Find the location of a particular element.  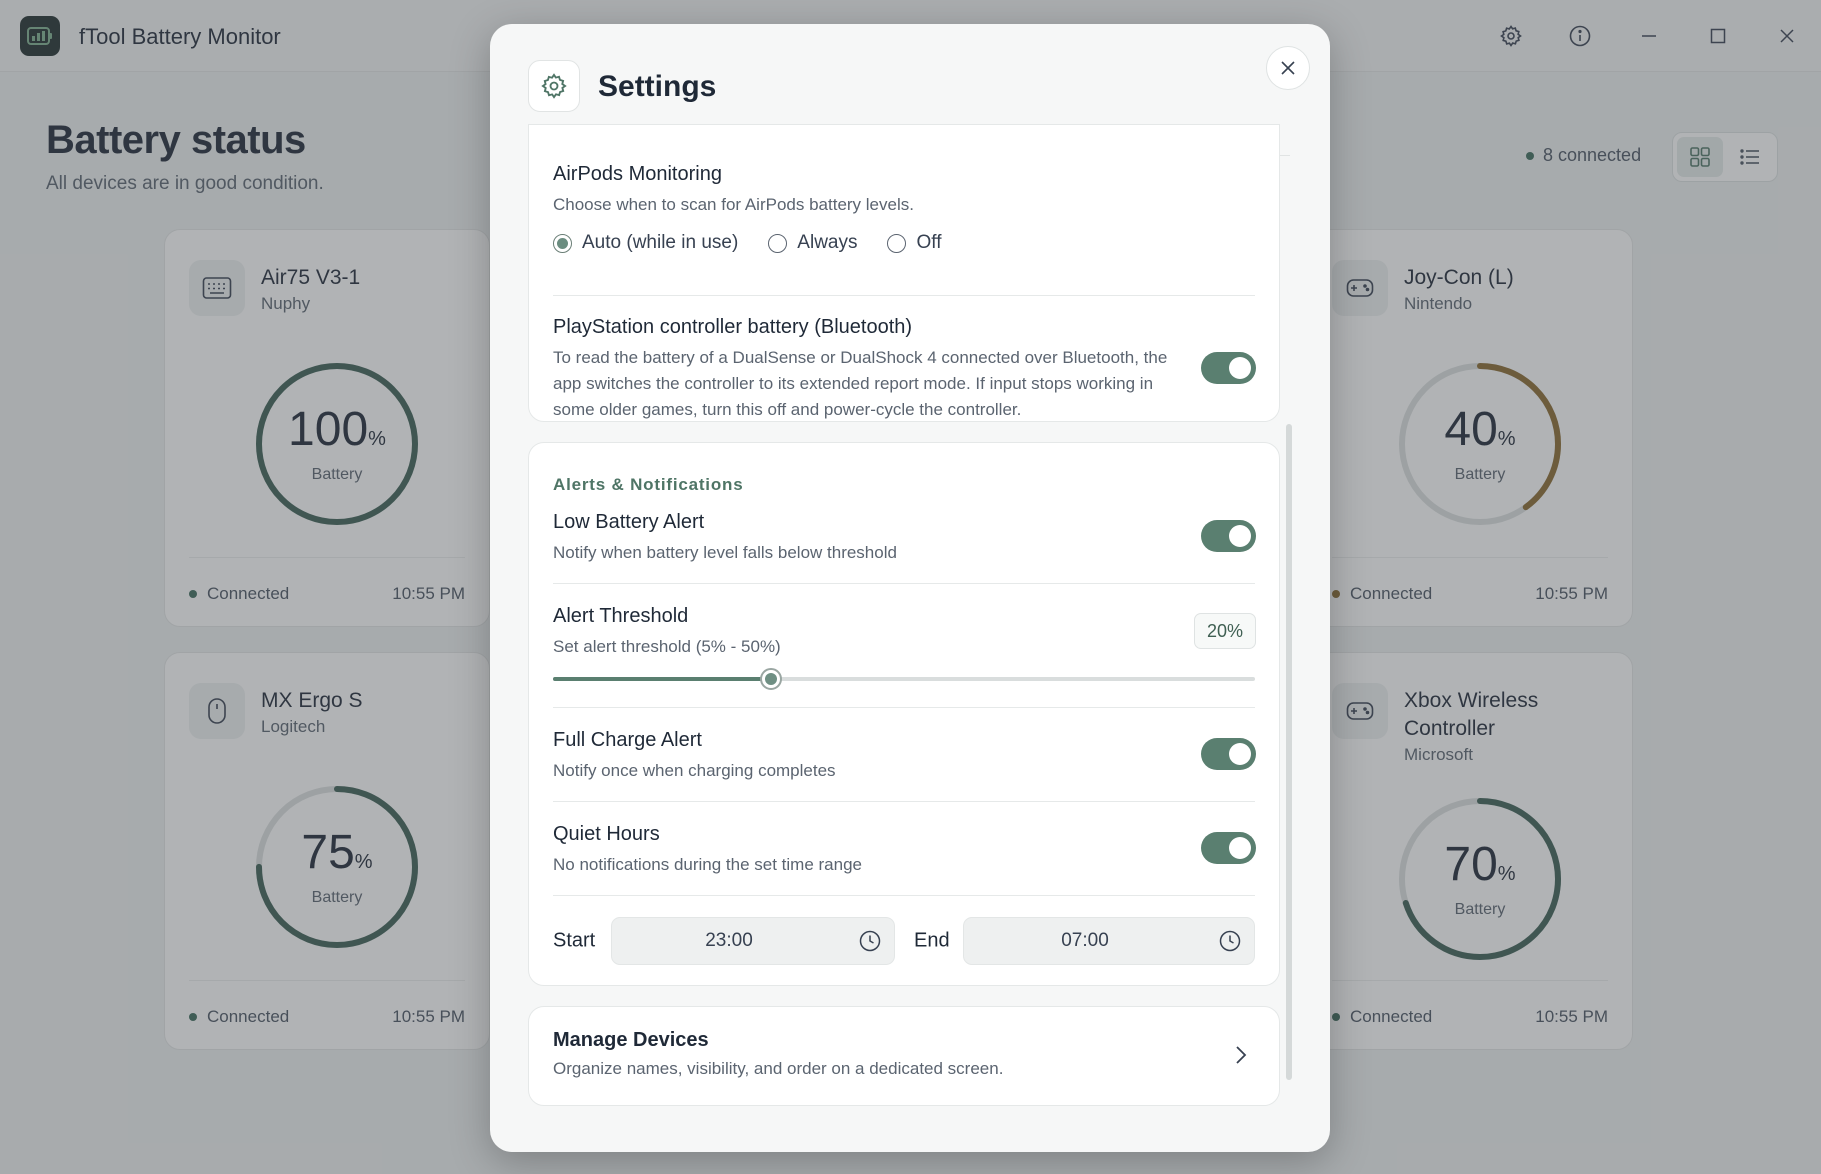

threshold-title: Alert Threshold is located at coordinates (621, 616).